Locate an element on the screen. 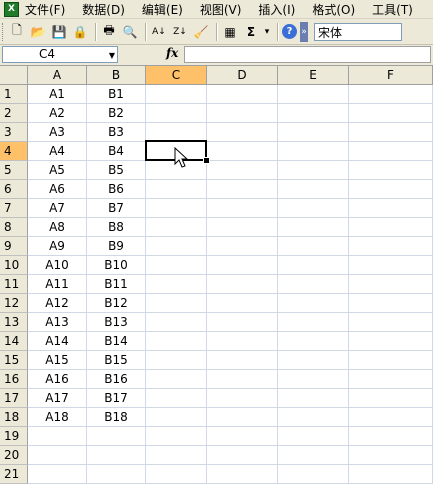 The image size is (433, 484). font-name-box: 宋体 is located at coordinates (358, 31).